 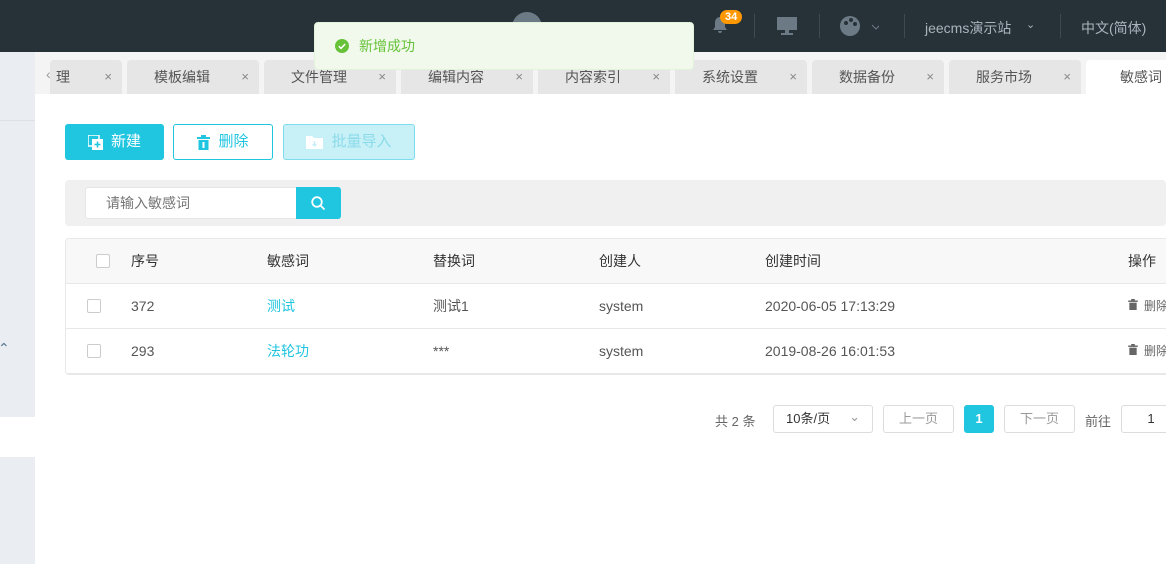 I want to click on tab-label: 模板编辑, so click(x=182, y=77).